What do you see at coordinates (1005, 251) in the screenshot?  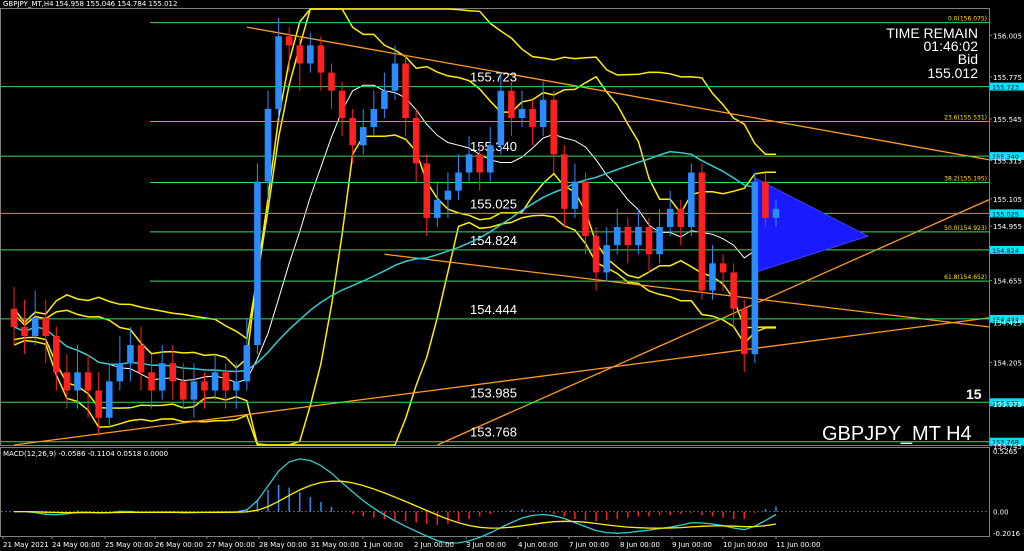 I see `level-axis-tag-text: 154.824` at bounding box center [1005, 251].